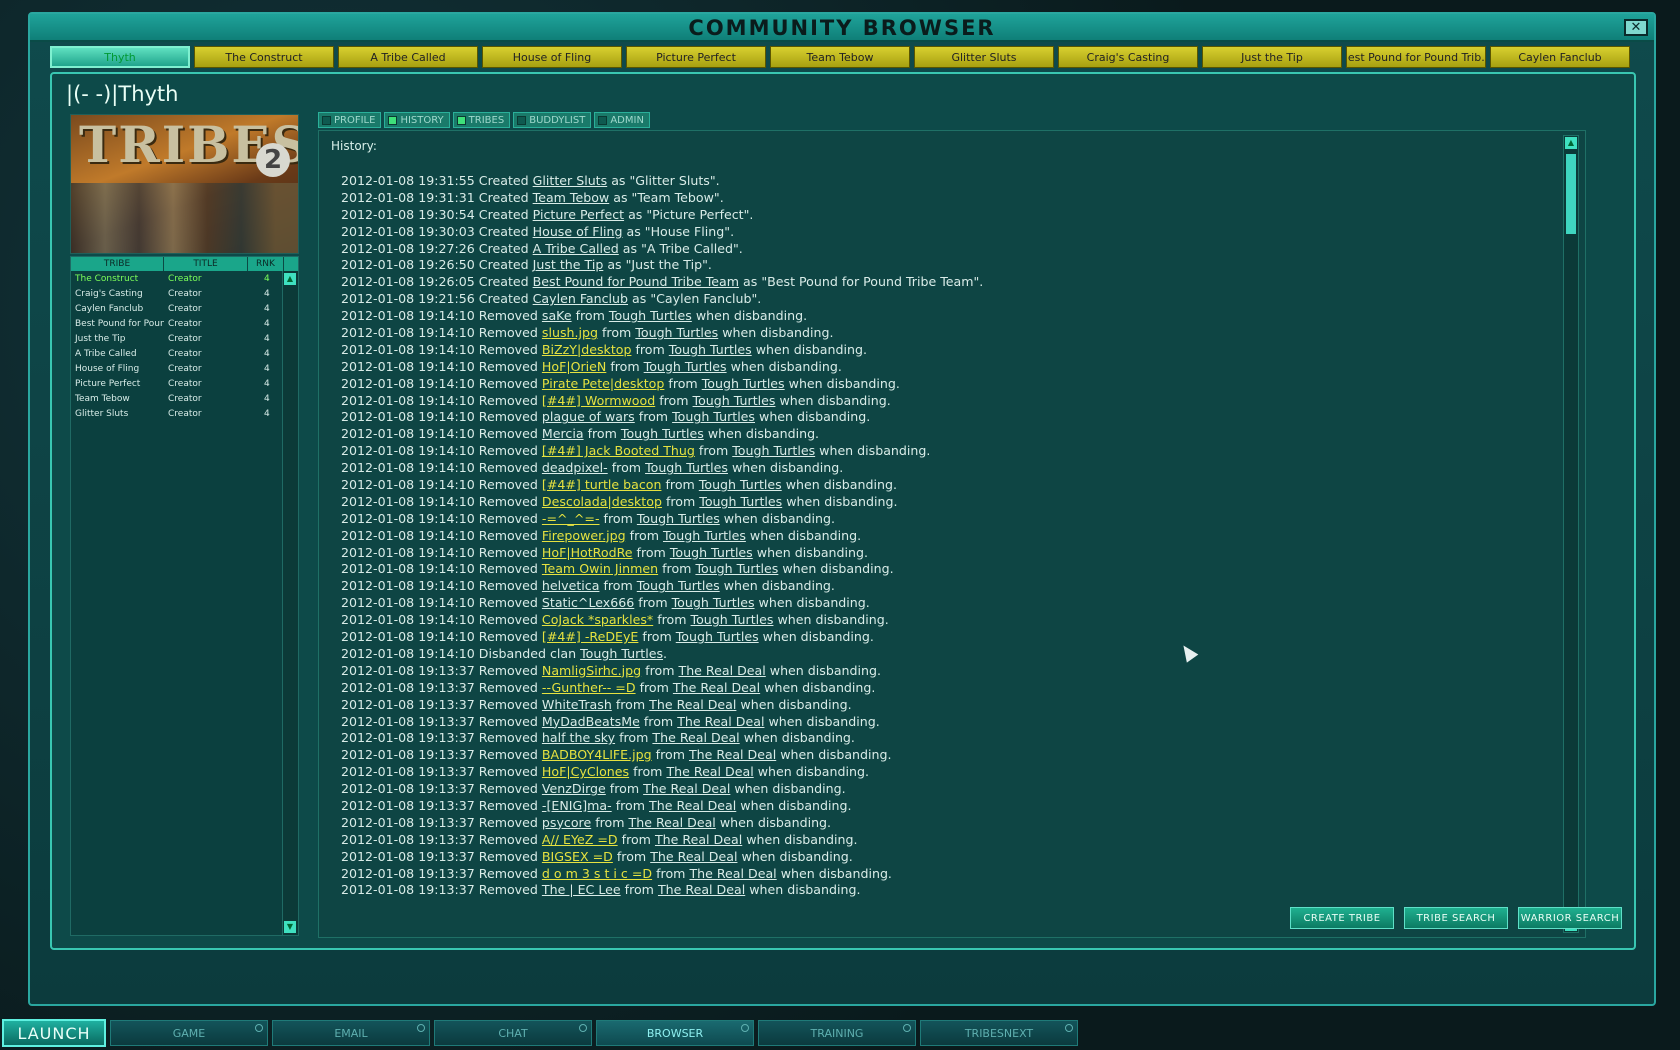  What do you see at coordinates (481, 120) in the screenshot?
I see `subtab-tribes: TRIBES` at bounding box center [481, 120].